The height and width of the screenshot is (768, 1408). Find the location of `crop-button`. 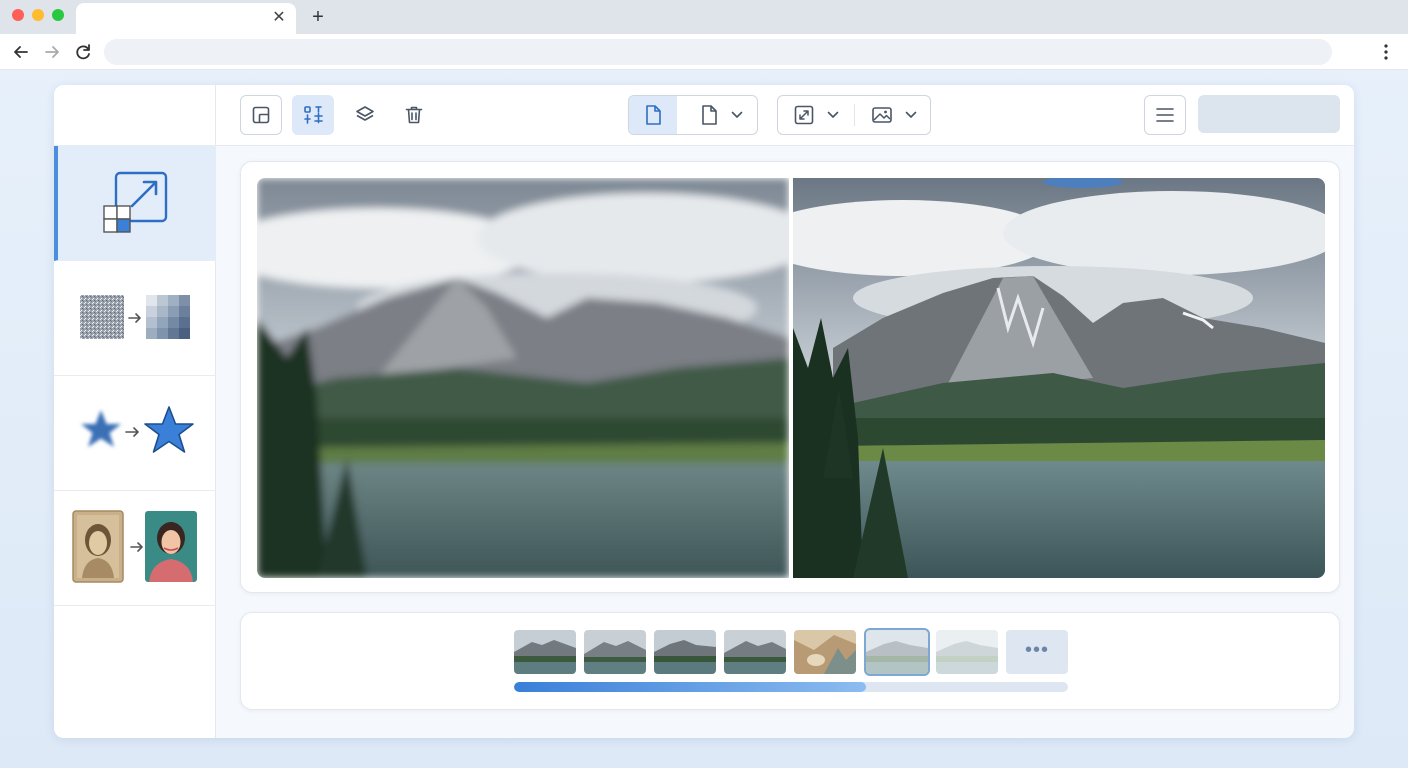

crop-button is located at coordinates (261, 115).